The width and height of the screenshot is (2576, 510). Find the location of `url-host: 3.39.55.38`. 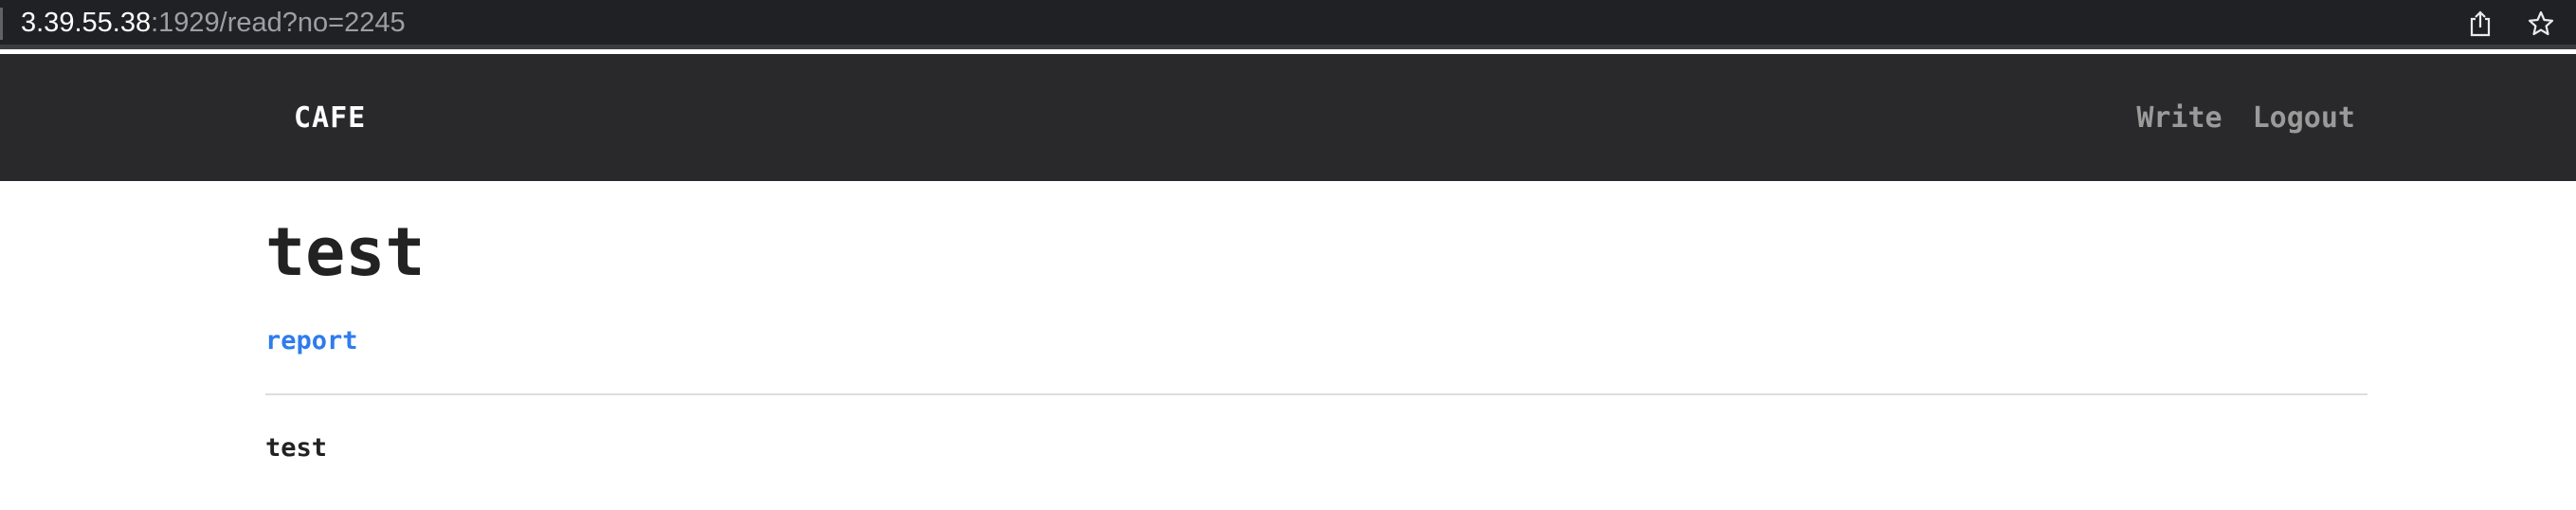

url-host: 3.39.55.38 is located at coordinates (86, 23).